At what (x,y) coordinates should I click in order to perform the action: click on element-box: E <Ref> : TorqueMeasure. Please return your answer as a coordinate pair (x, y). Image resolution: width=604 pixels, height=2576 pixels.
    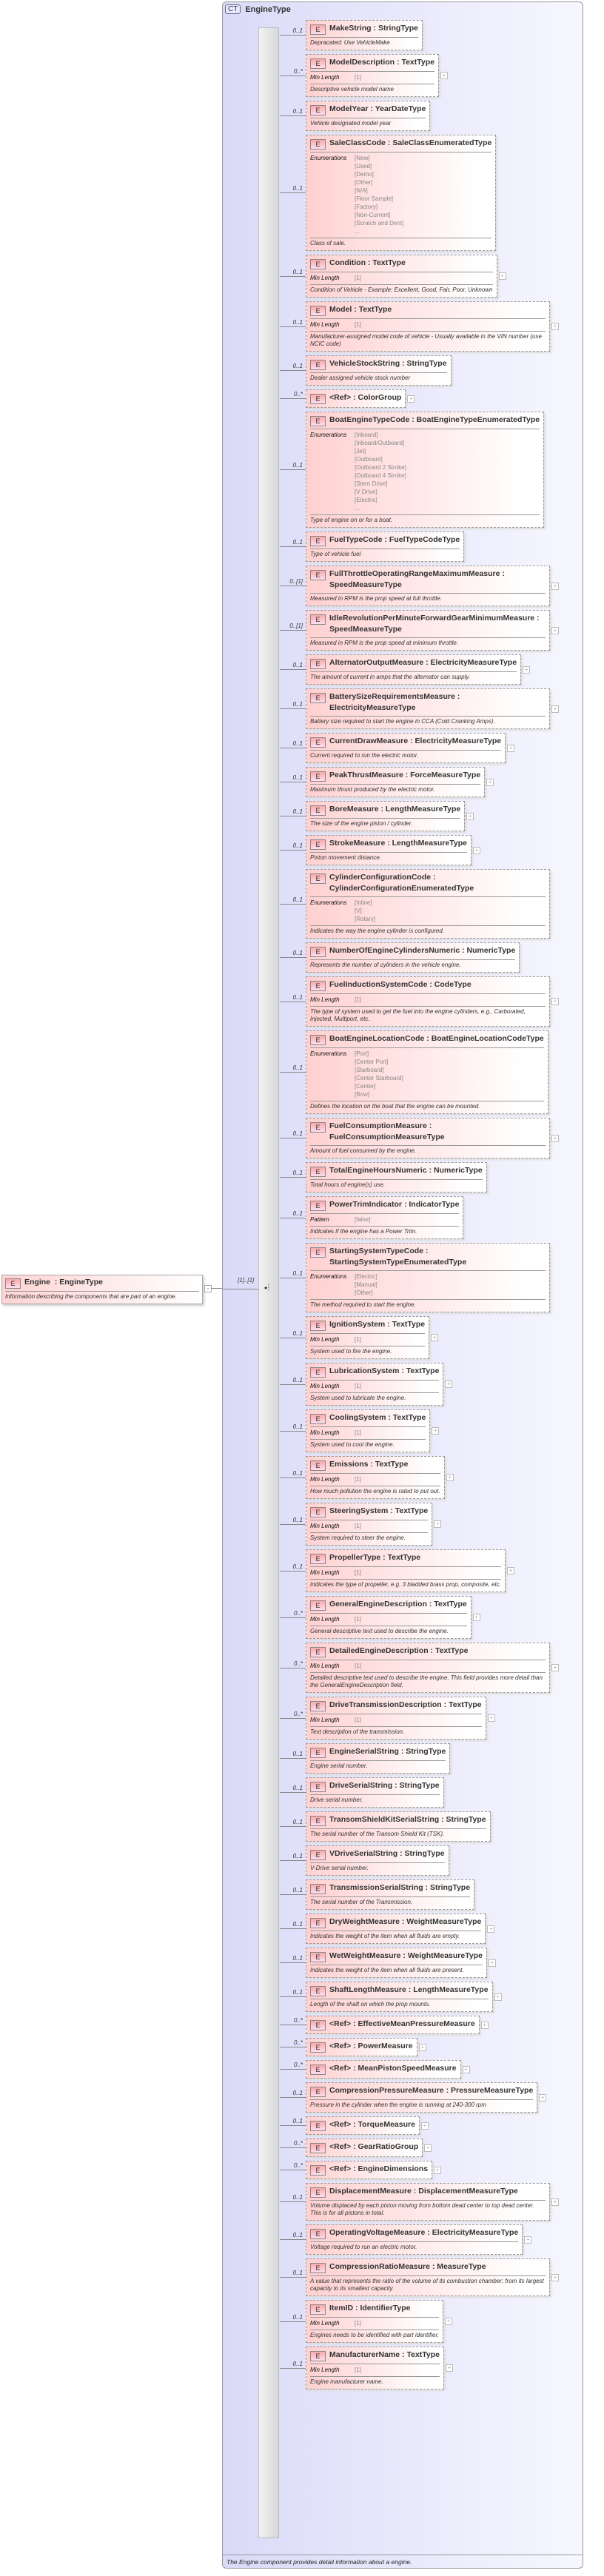
    Looking at the image, I should click on (363, 2125).